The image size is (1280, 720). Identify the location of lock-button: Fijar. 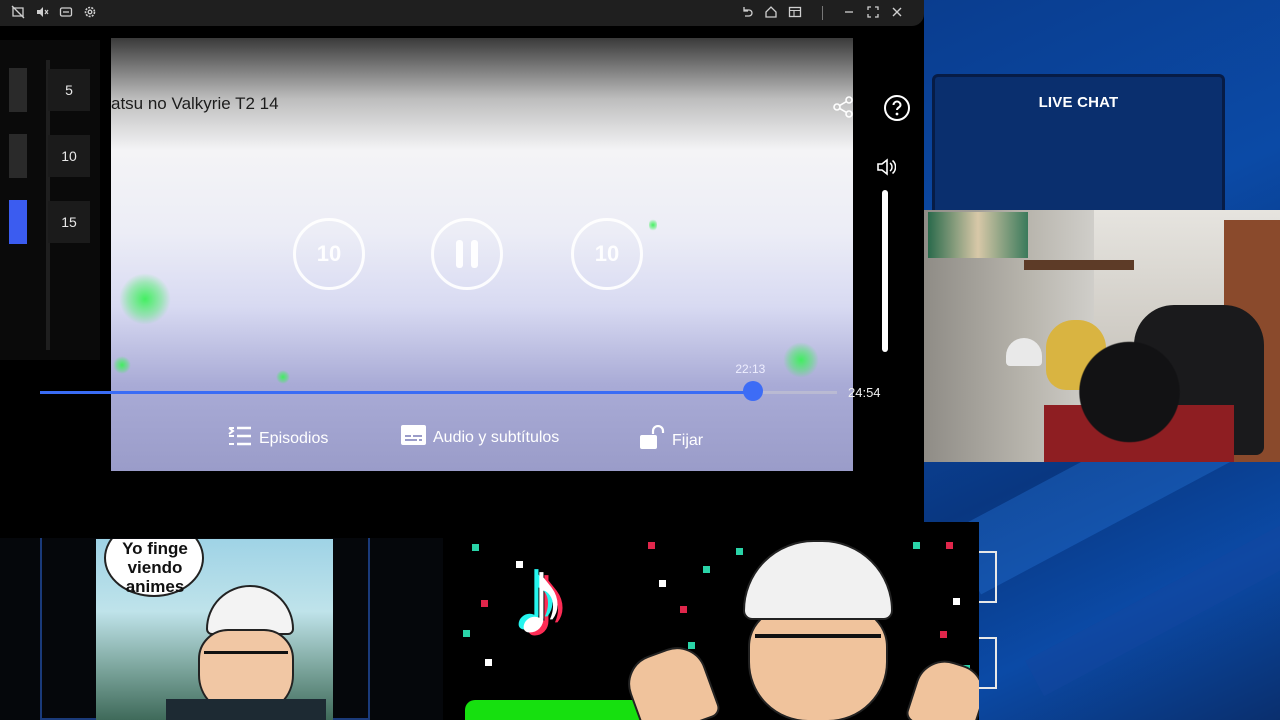
(671, 440).